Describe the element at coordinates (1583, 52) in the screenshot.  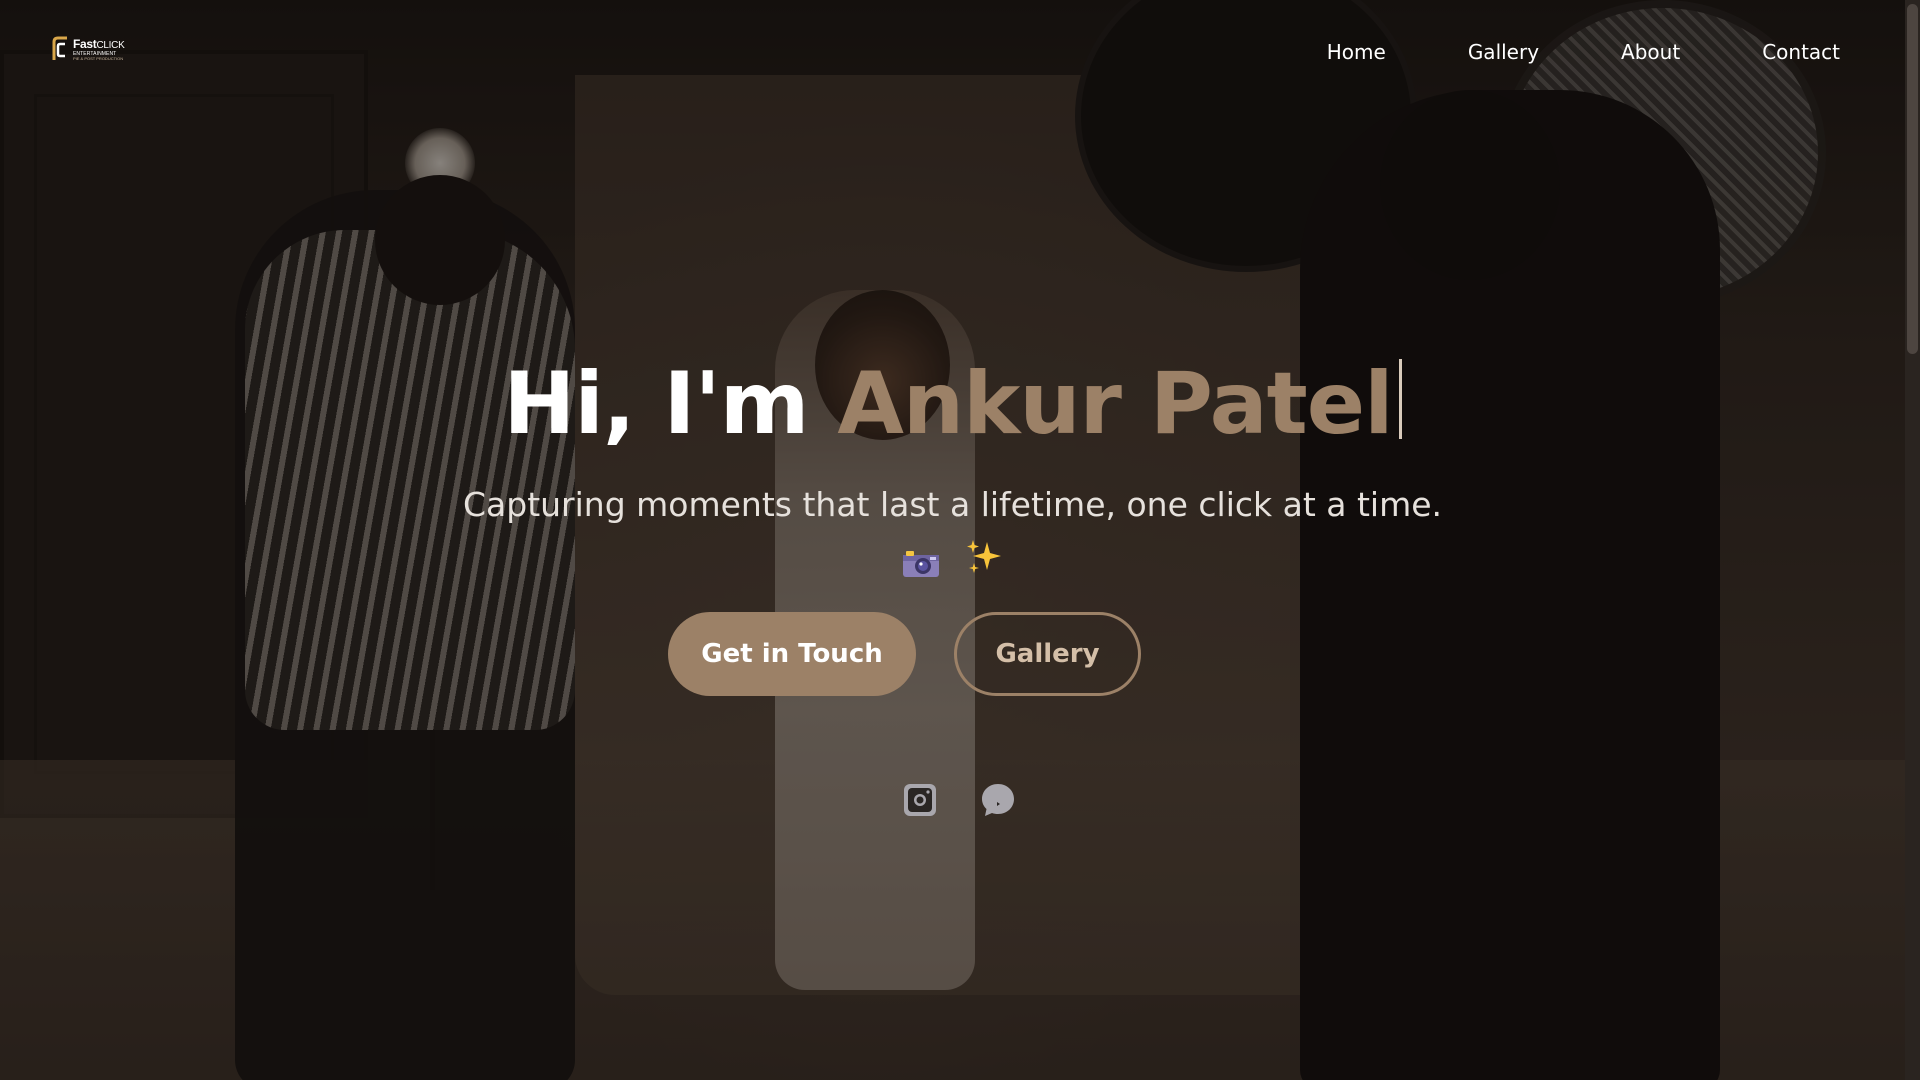
I see `nav-links: Home Gallery About Contact` at that location.